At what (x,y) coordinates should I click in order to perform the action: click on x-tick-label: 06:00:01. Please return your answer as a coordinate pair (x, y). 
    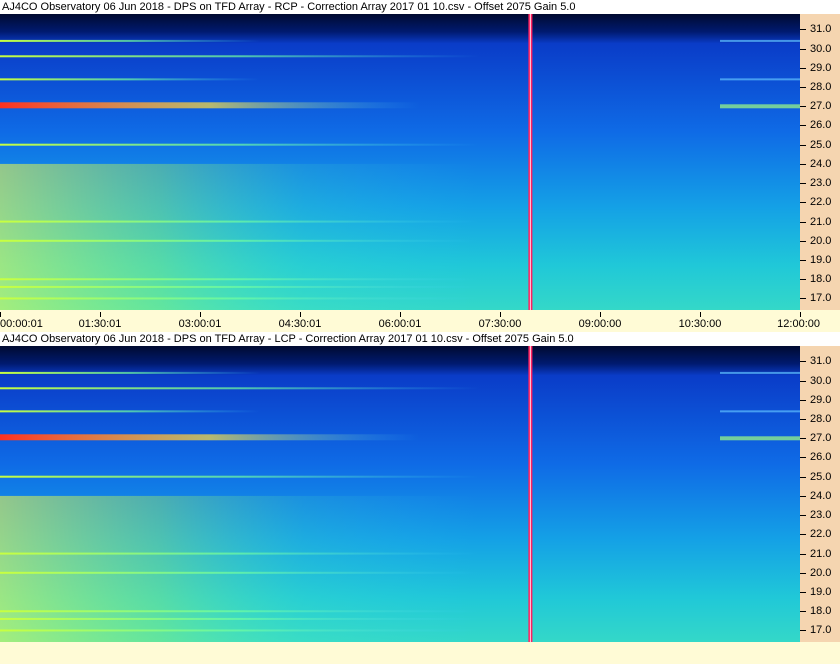
    Looking at the image, I should click on (400, 324).